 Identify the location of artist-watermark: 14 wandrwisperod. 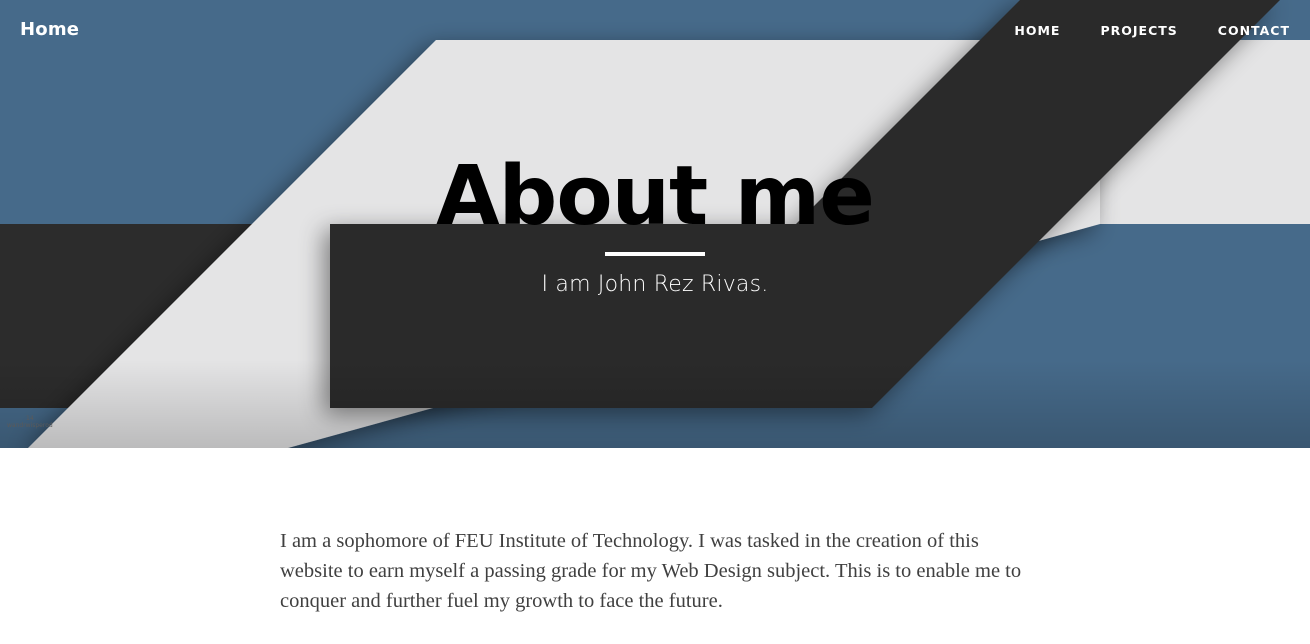
(30, 422).